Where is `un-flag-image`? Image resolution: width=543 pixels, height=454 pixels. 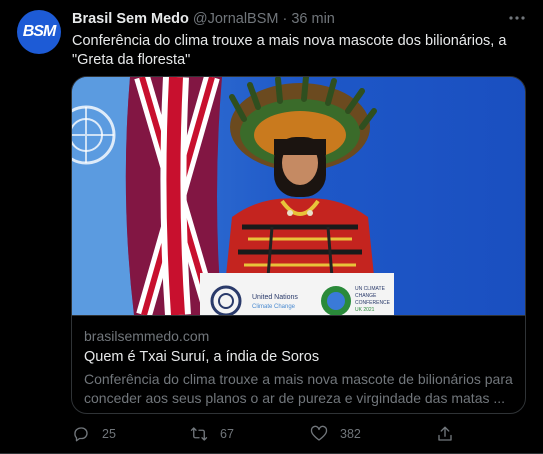
un-flag-image is located at coordinates (103, 196).